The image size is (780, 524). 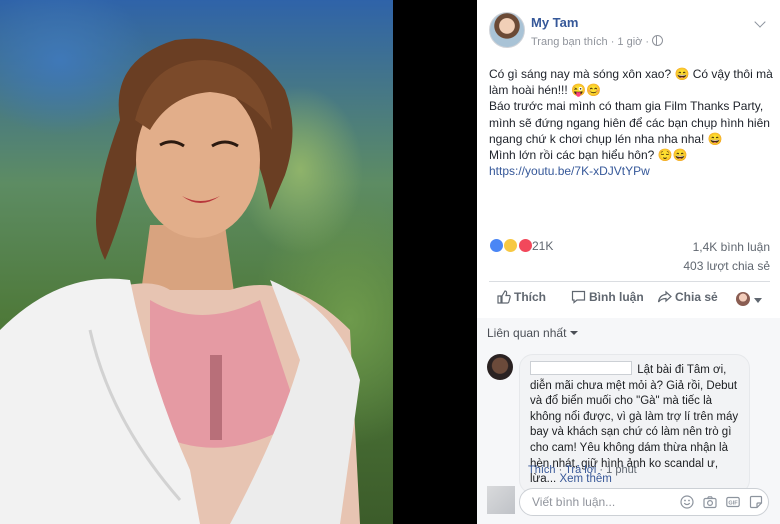 I want to click on author-name: My Tam, so click(x=554, y=22).